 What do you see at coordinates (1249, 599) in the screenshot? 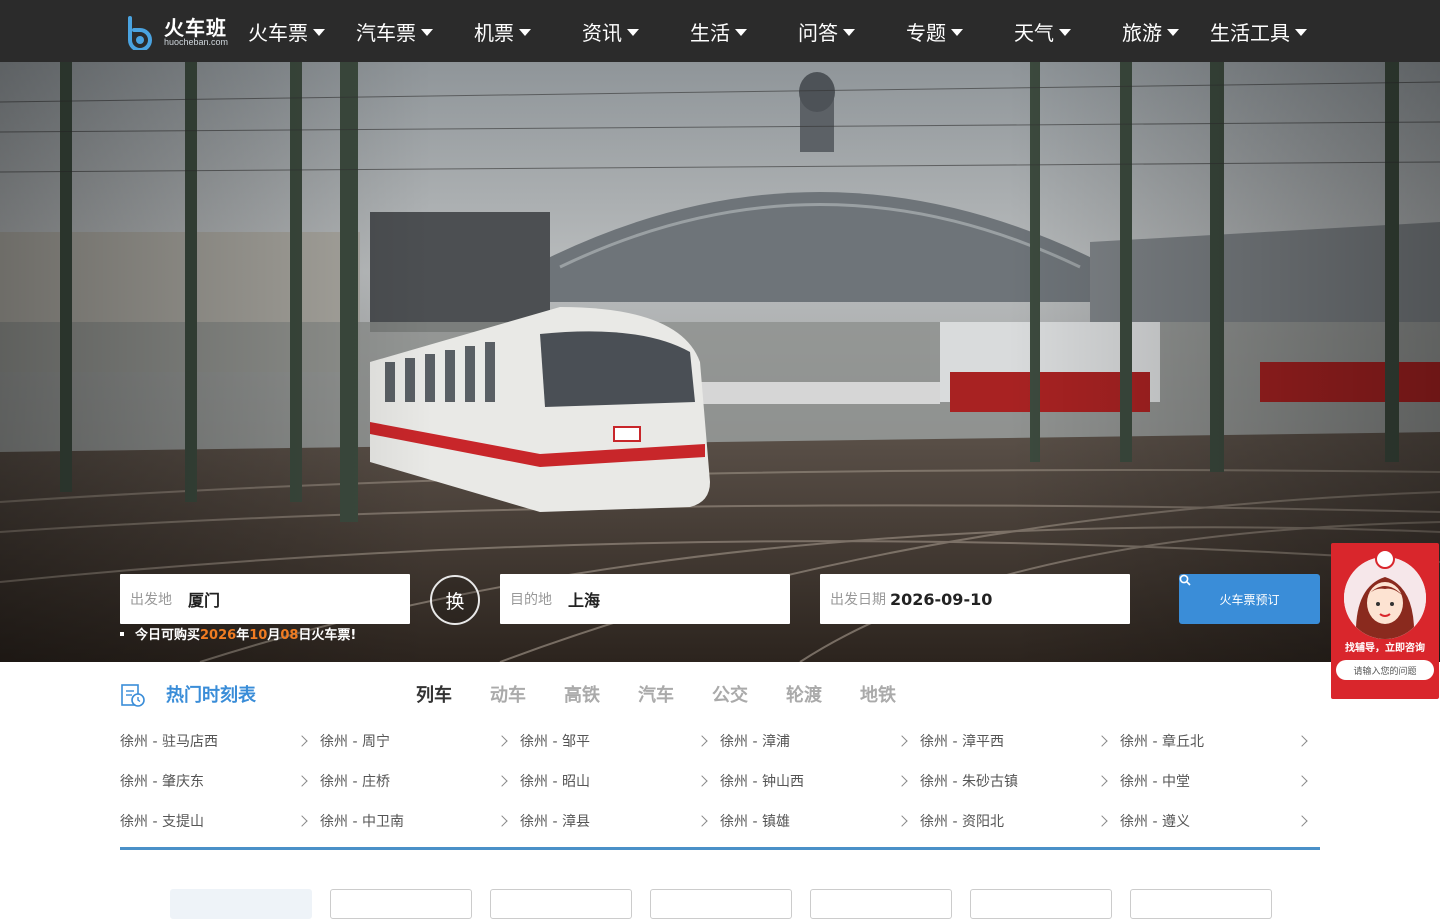
I see `ticket-search-button: 火车票预订` at bounding box center [1249, 599].